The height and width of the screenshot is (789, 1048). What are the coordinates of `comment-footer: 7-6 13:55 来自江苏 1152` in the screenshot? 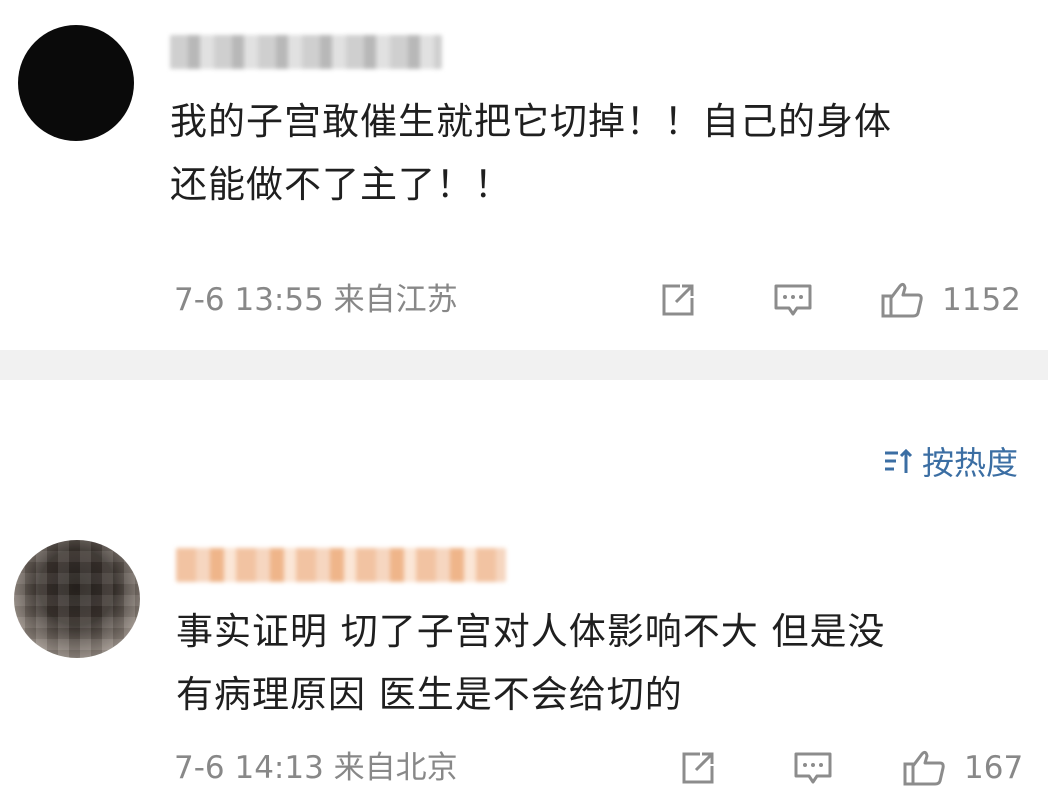 It's located at (604, 300).